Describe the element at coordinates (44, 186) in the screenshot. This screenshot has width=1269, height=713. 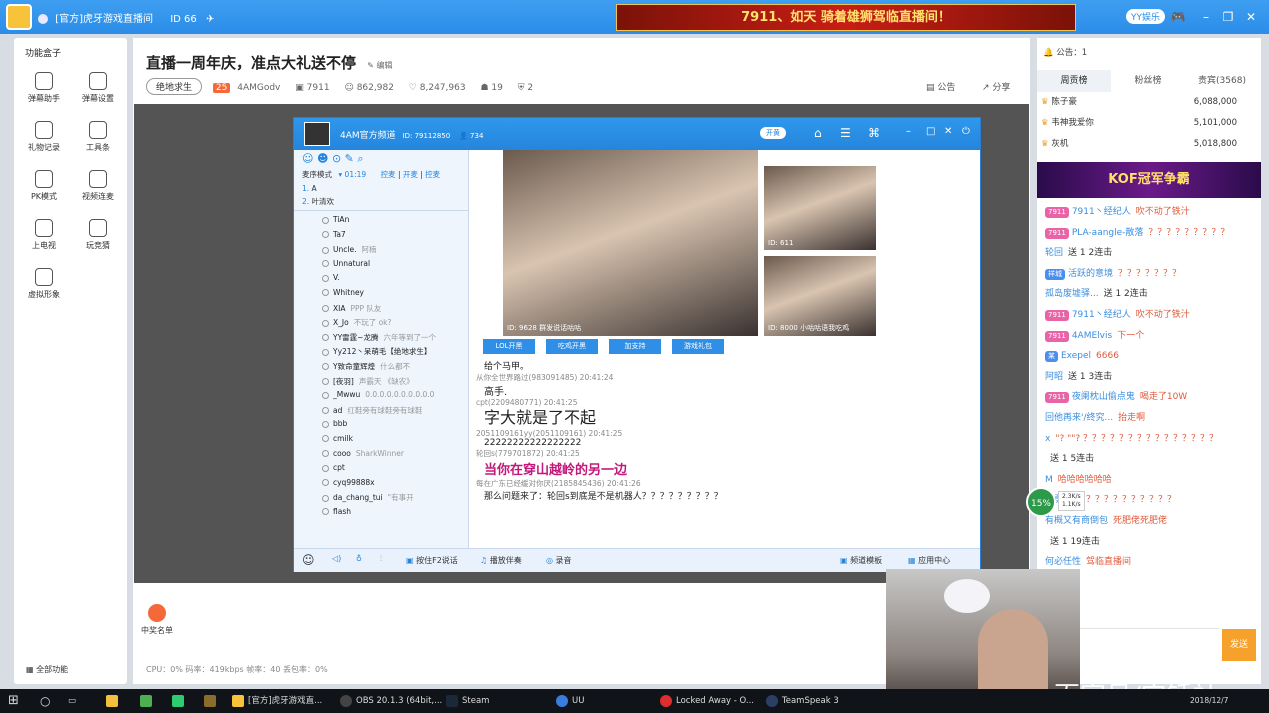
I see `pk-mode-button: PK模式` at that location.